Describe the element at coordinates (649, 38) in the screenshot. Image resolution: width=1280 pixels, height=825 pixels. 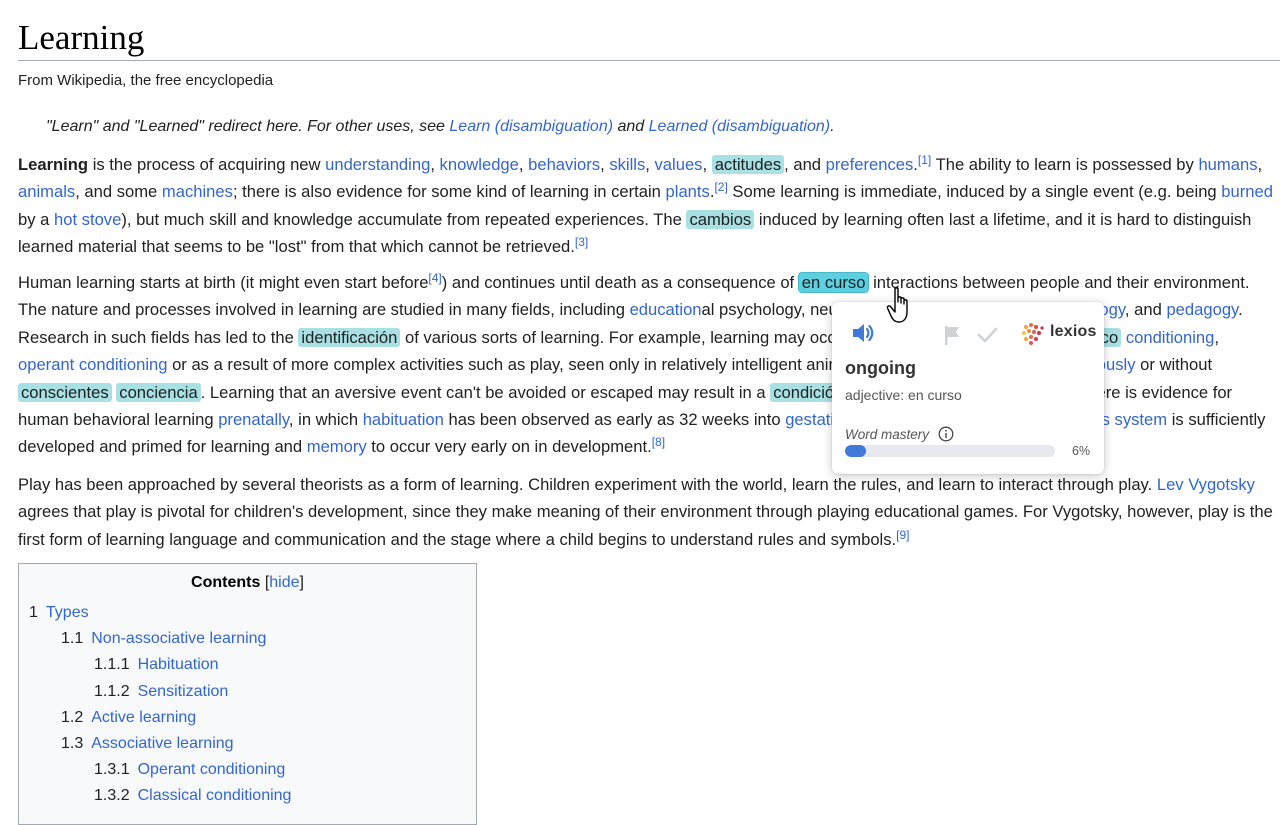
I see `page-title: Learning` at that location.